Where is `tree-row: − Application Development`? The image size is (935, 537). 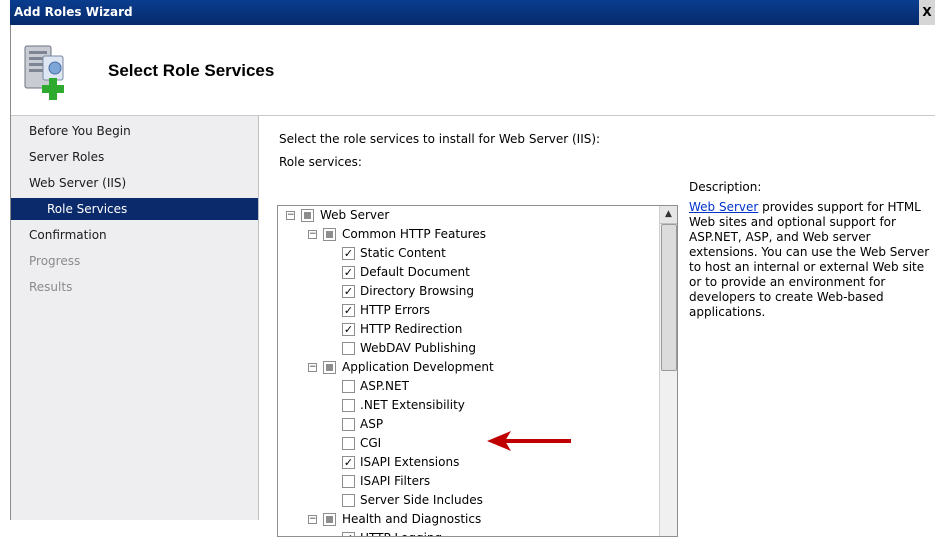 tree-row: − Application Development is located at coordinates (468, 367).